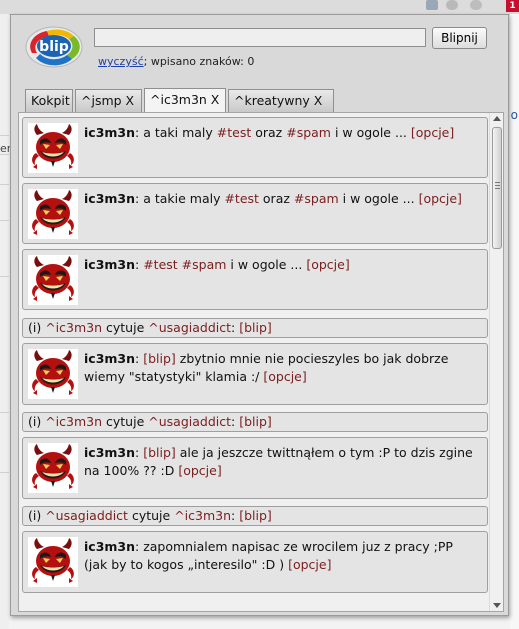 The width and height of the screenshot is (519, 629). I want to click on background-page-left, so click(4, 321).